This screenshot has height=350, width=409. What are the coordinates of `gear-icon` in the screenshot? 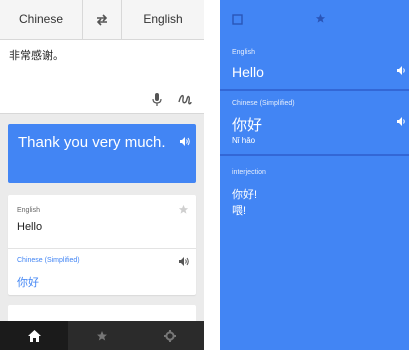 It's located at (170, 335).